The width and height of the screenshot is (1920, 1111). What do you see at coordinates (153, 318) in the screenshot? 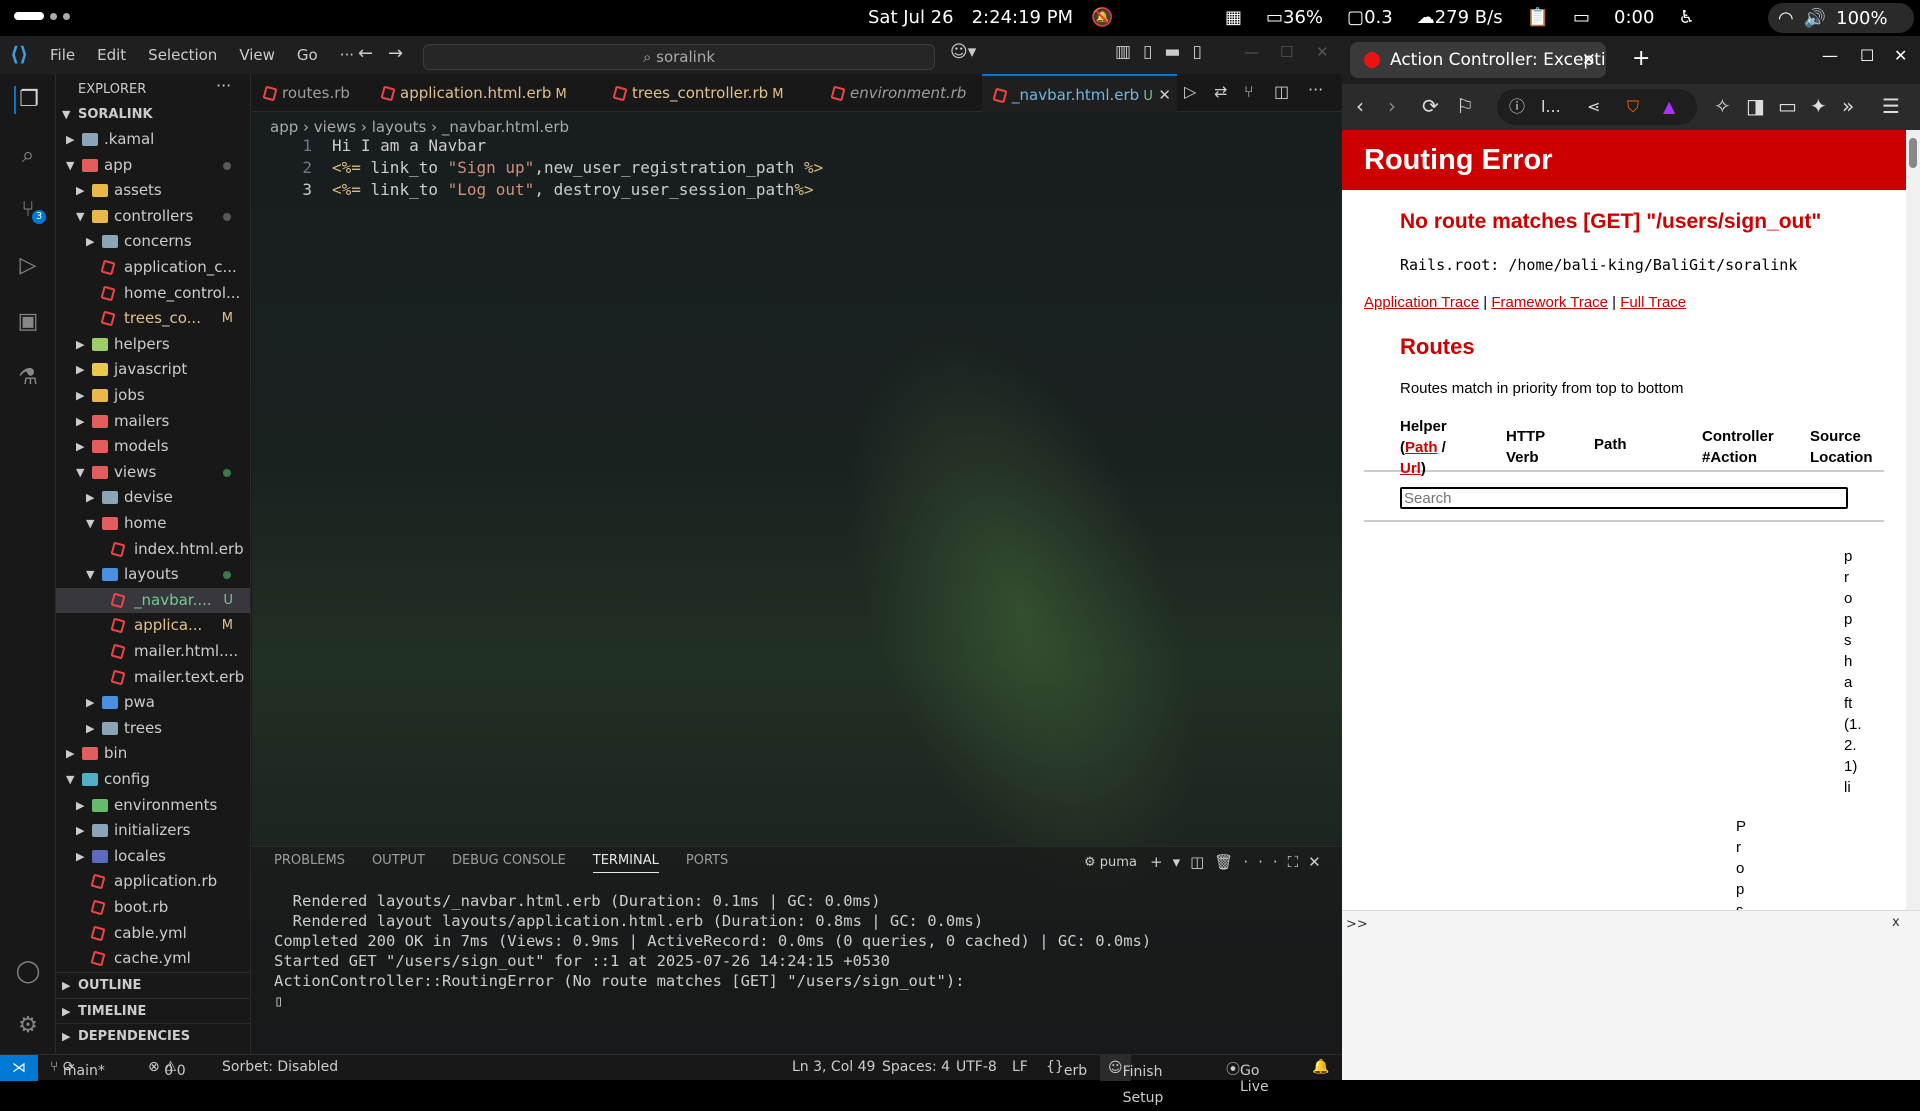
I see `file-item: trees_co... M` at bounding box center [153, 318].